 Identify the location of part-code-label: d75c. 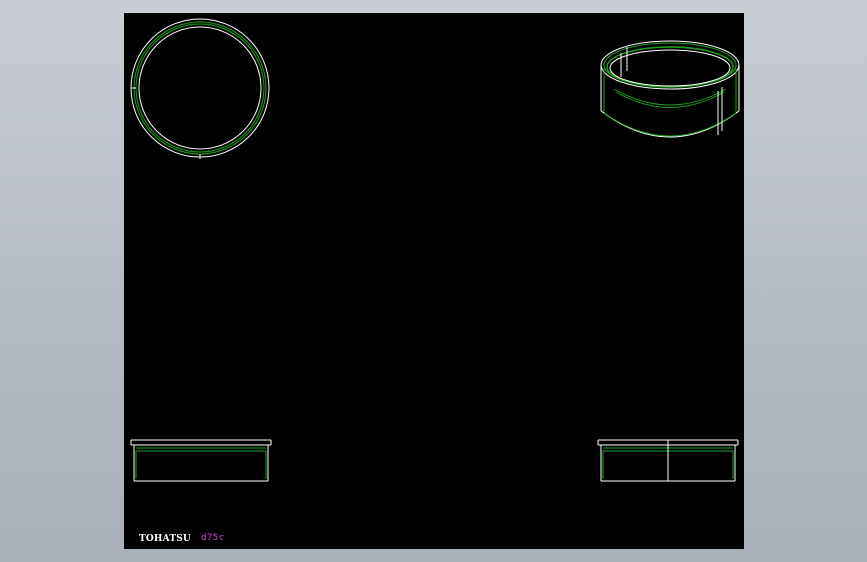
(213, 538).